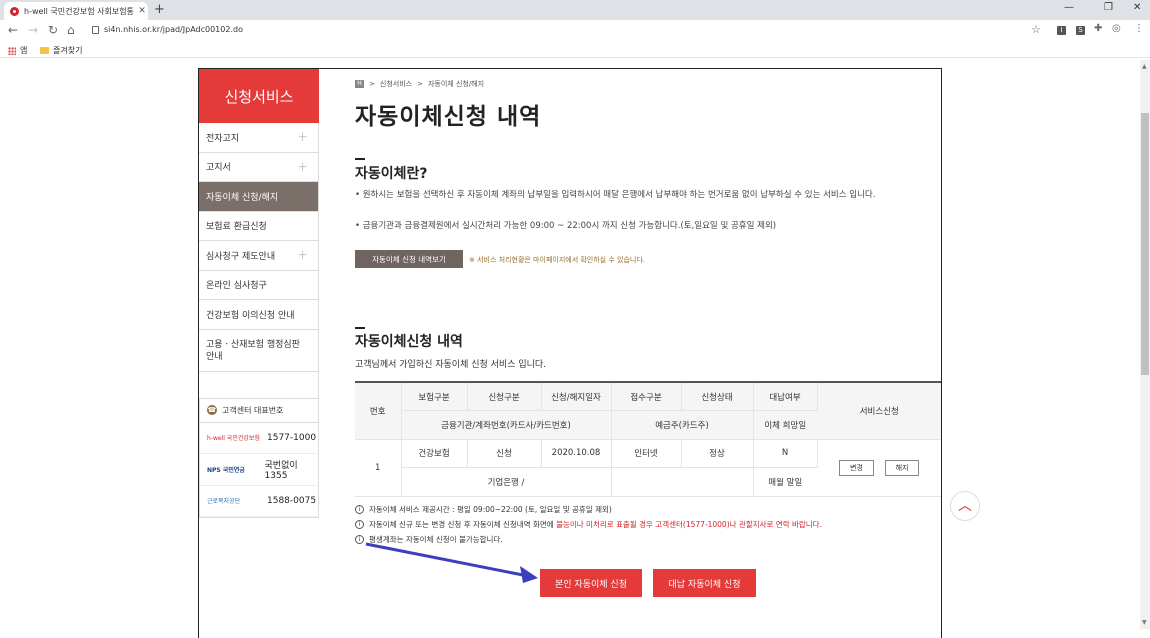  Describe the element at coordinates (456, 84) in the screenshot. I see `breadcrumb-level2: 자동이체 신청/해지` at that location.